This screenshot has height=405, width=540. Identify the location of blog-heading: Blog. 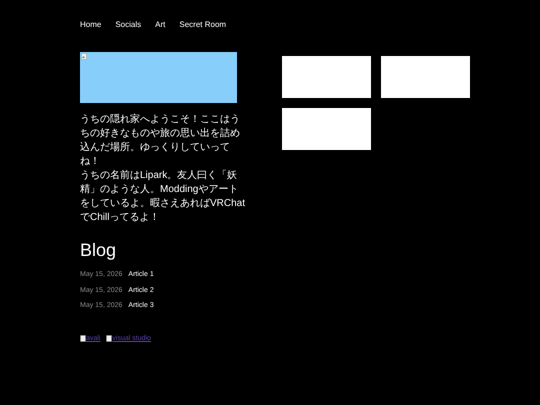
(99, 250).